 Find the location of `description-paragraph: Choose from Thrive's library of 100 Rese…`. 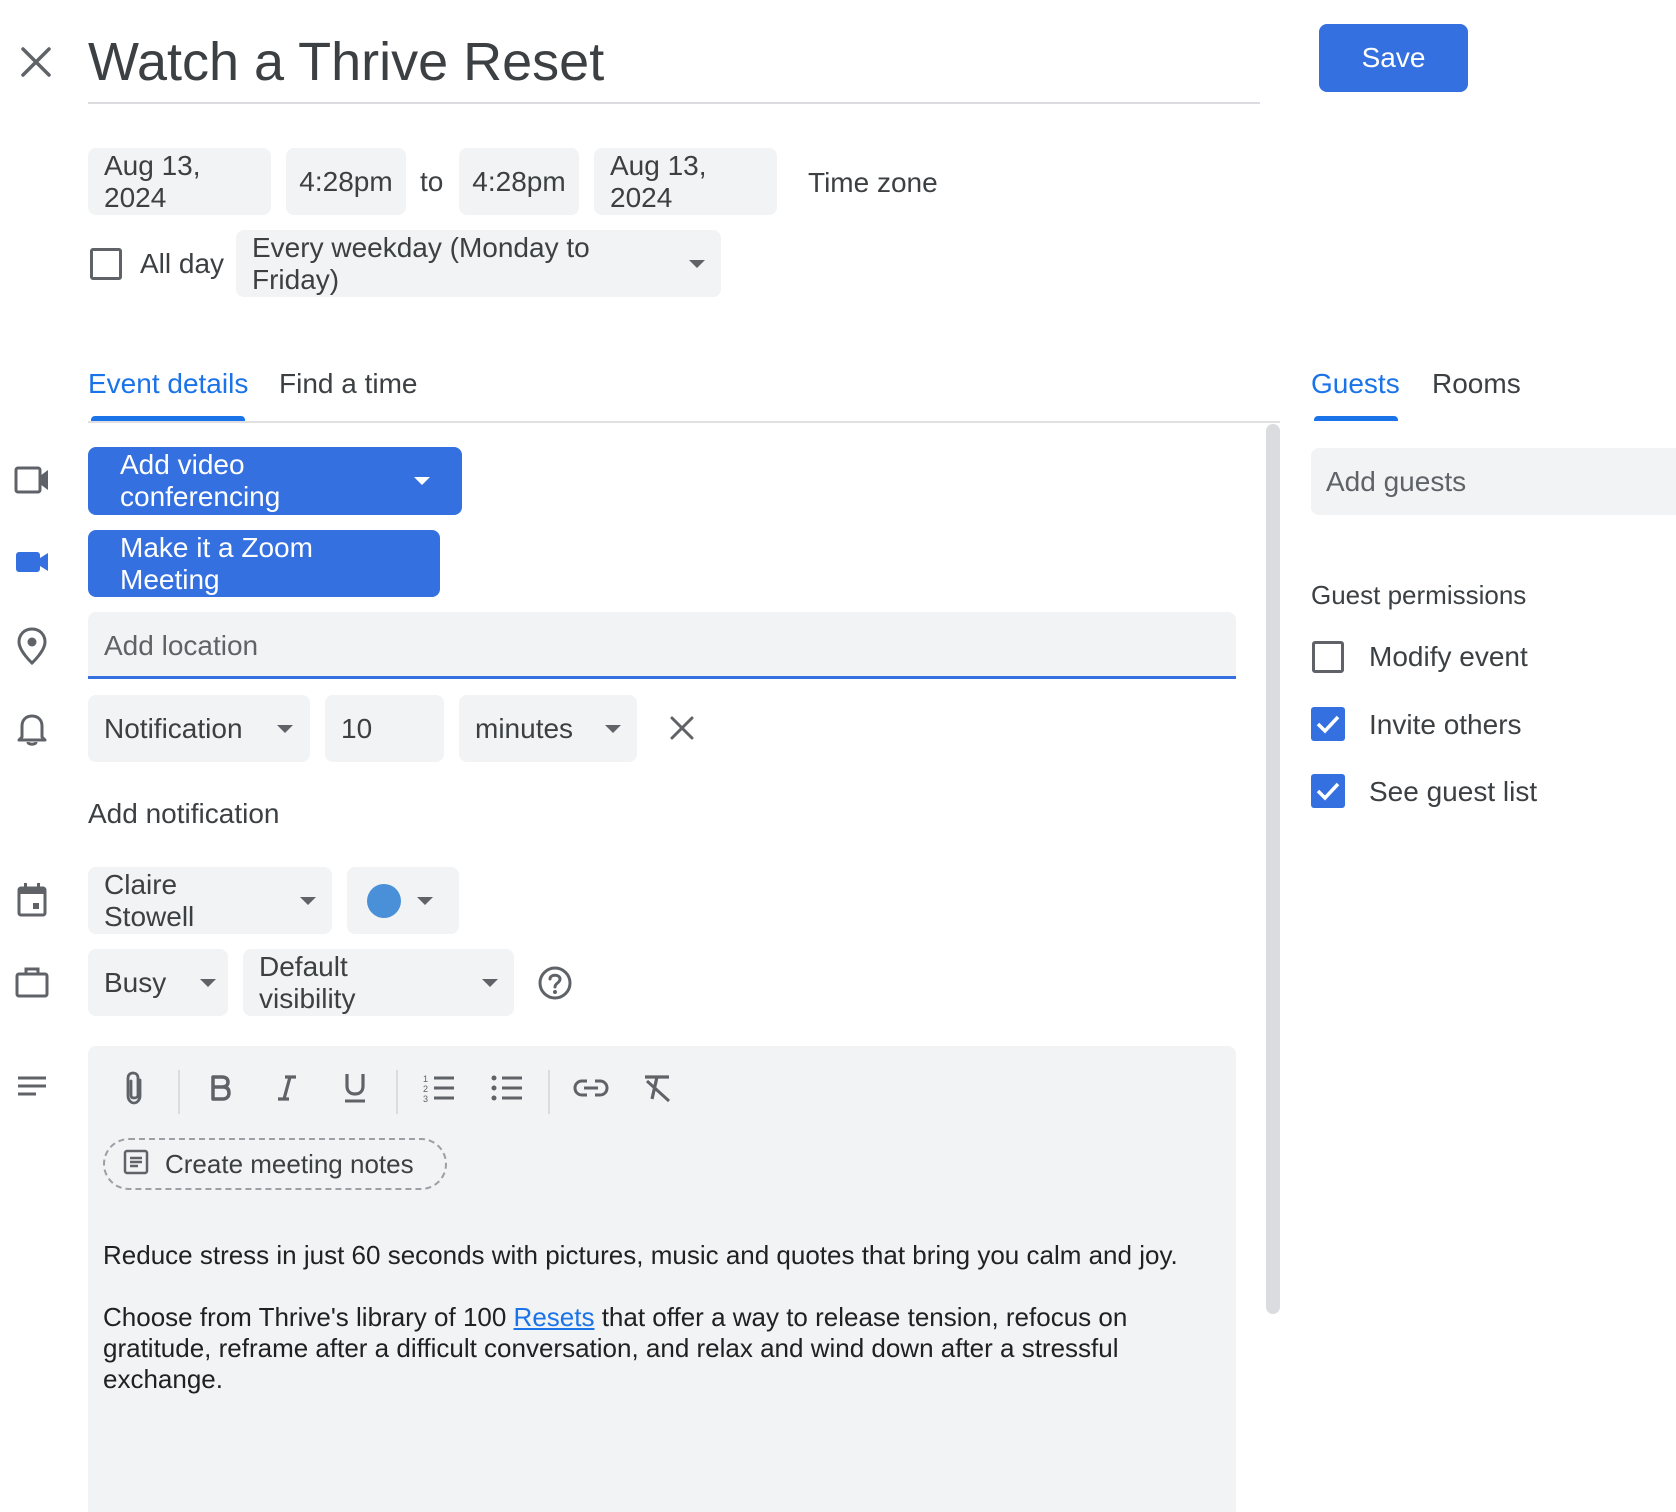

description-paragraph: Choose from Thrive's library of 100 Rese… is located at coordinates (615, 1348).